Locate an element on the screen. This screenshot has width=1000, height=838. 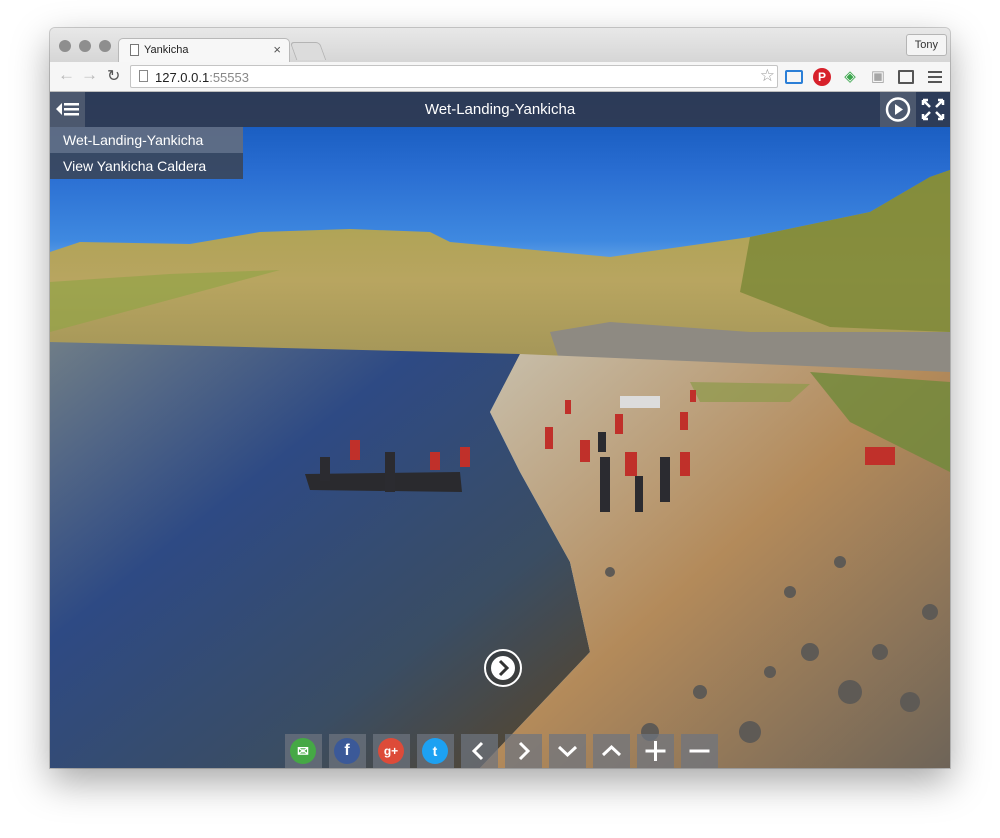
fullscreen-icon is located at coordinates (933, 109).